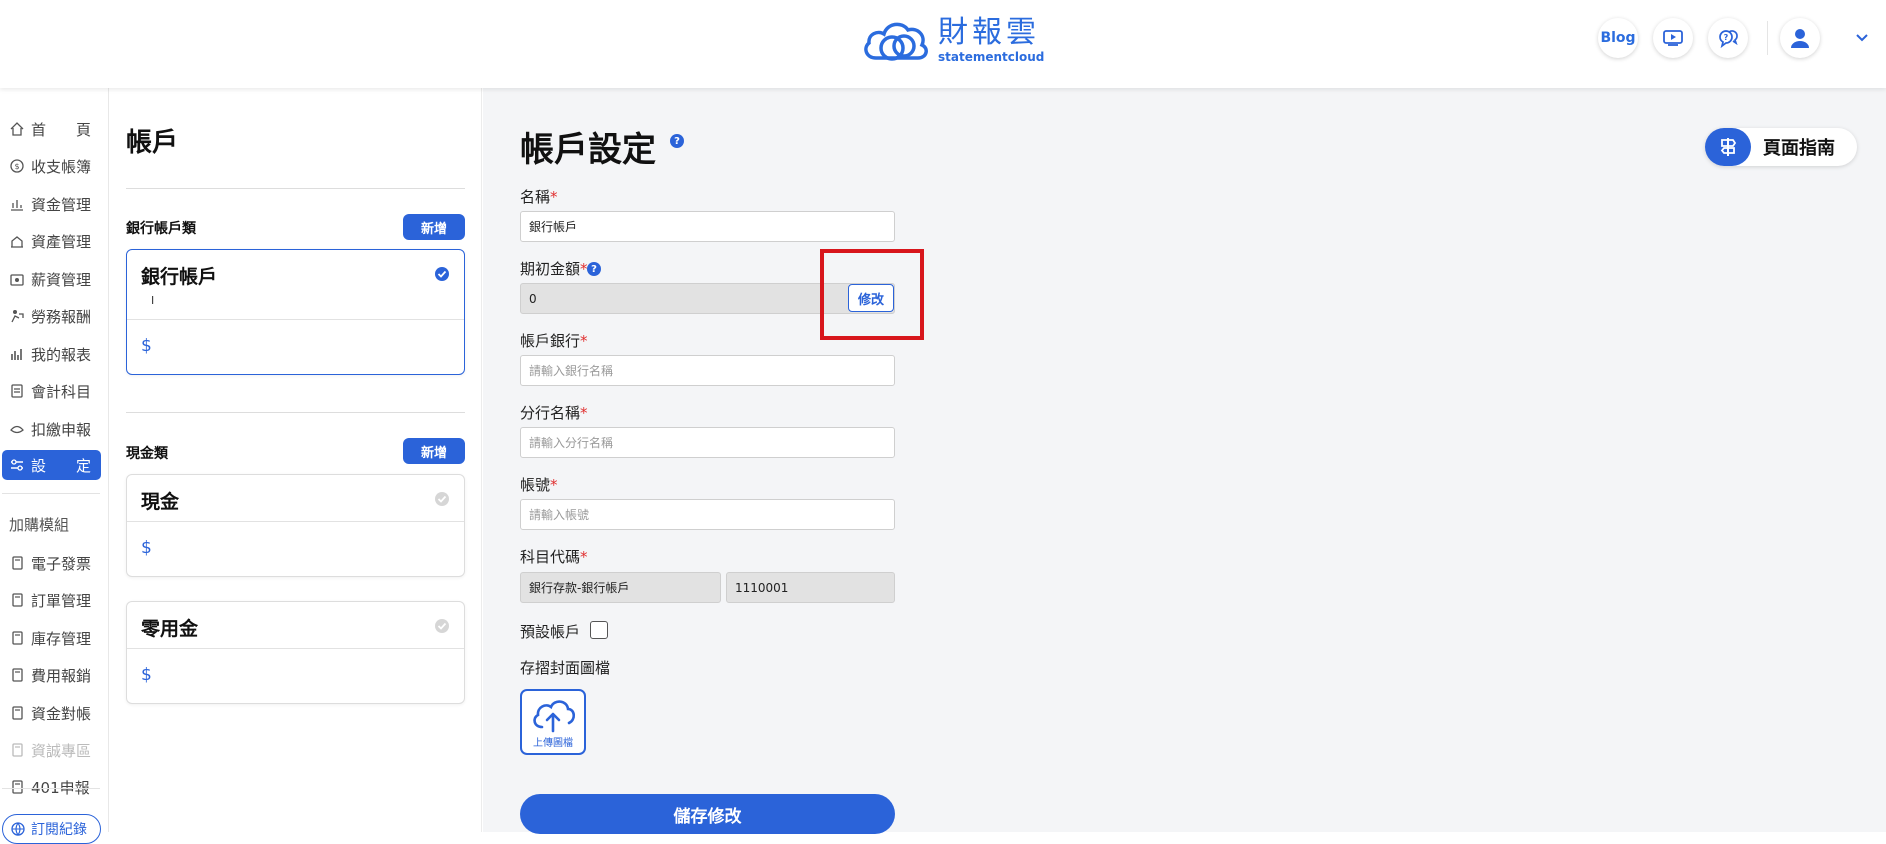 The width and height of the screenshot is (1886, 844). I want to click on sidebar-item-assets: 資產管理, so click(51, 241).